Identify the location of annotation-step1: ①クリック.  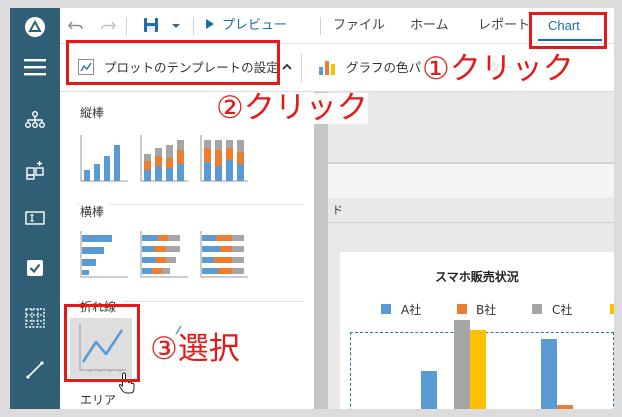
(498, 69).